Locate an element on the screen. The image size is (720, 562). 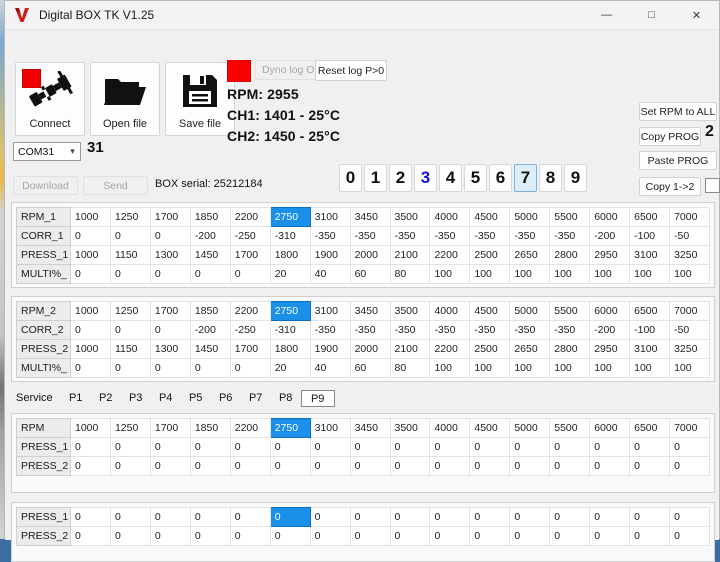
copy-prog-button: Copy PROG is located at coordinates (670, 136).